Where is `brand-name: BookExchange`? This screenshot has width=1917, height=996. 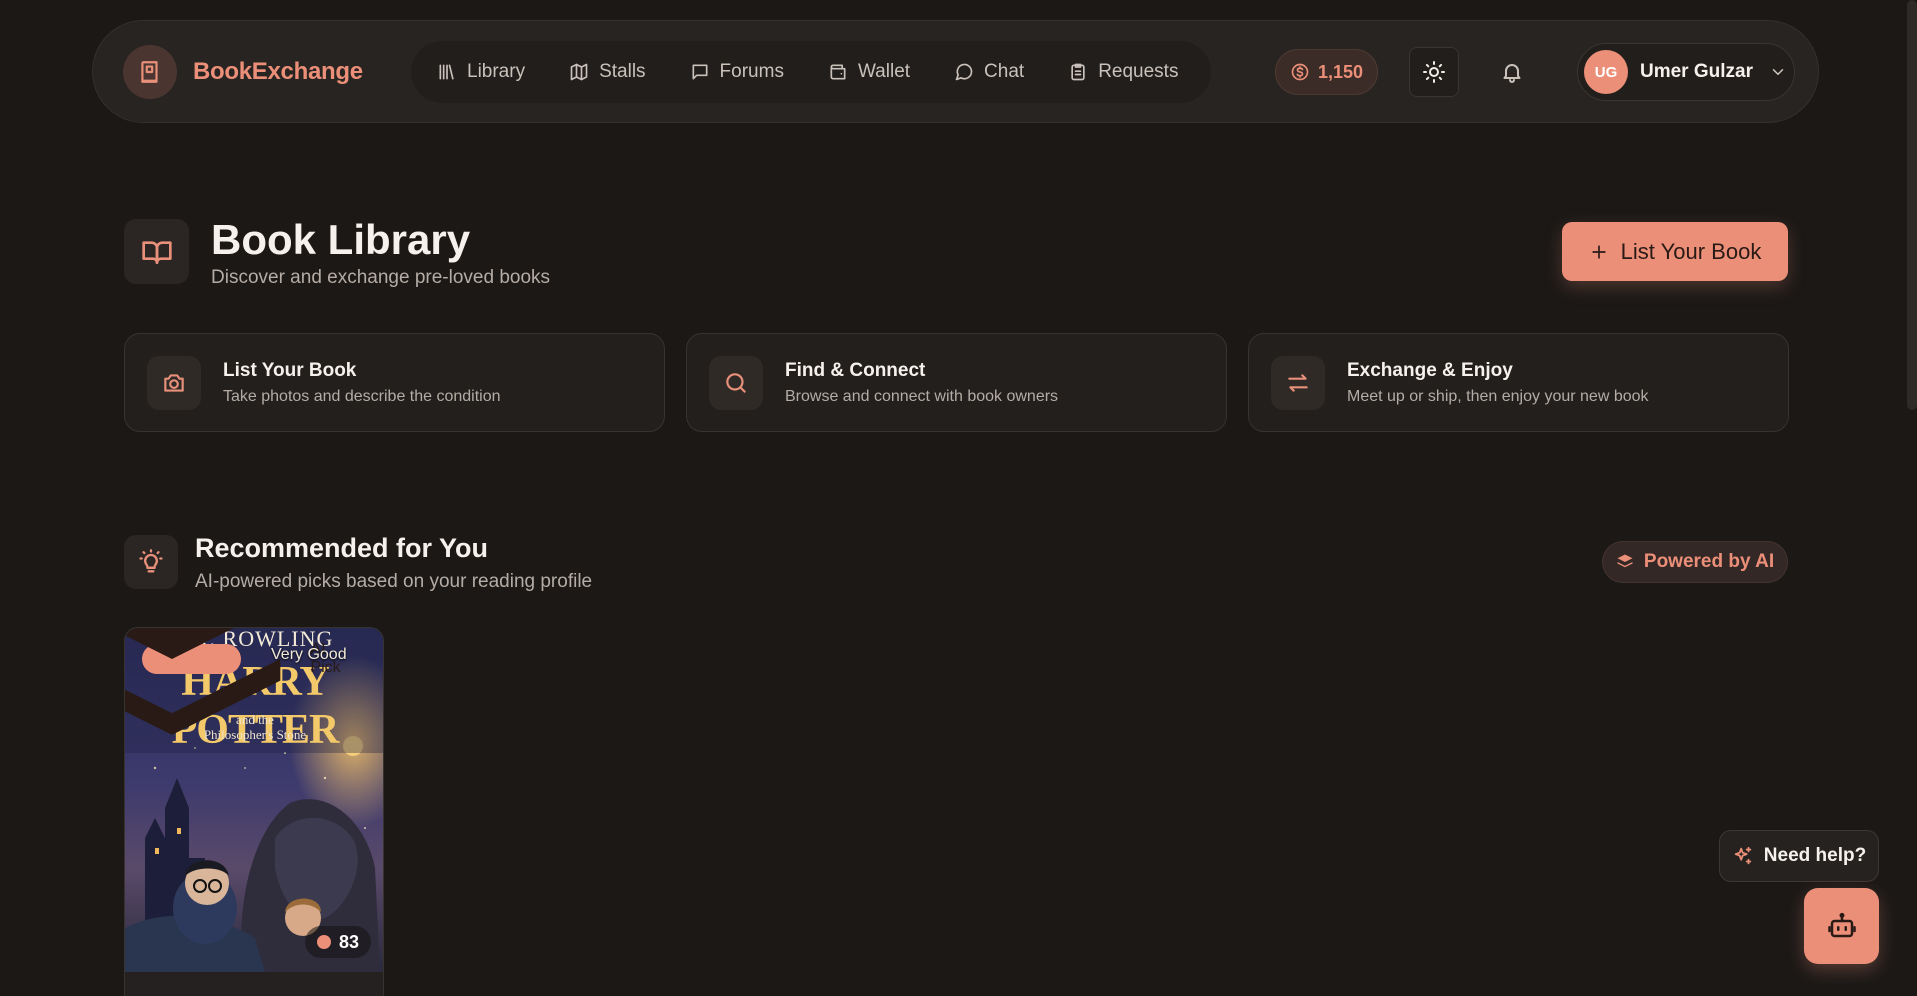 brand-name: BookExchange is located at coordinates (278, 71).